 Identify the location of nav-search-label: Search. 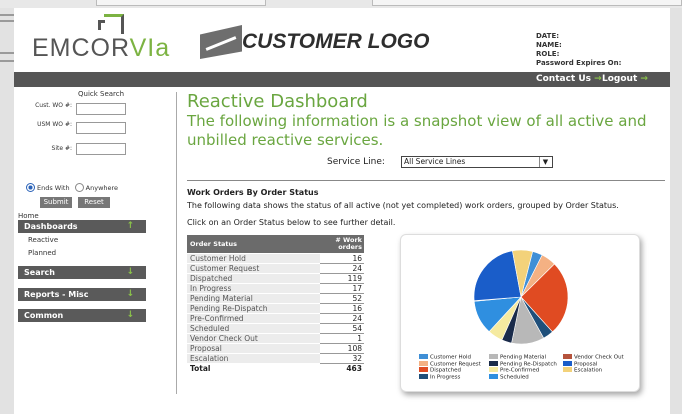
(39, 272).